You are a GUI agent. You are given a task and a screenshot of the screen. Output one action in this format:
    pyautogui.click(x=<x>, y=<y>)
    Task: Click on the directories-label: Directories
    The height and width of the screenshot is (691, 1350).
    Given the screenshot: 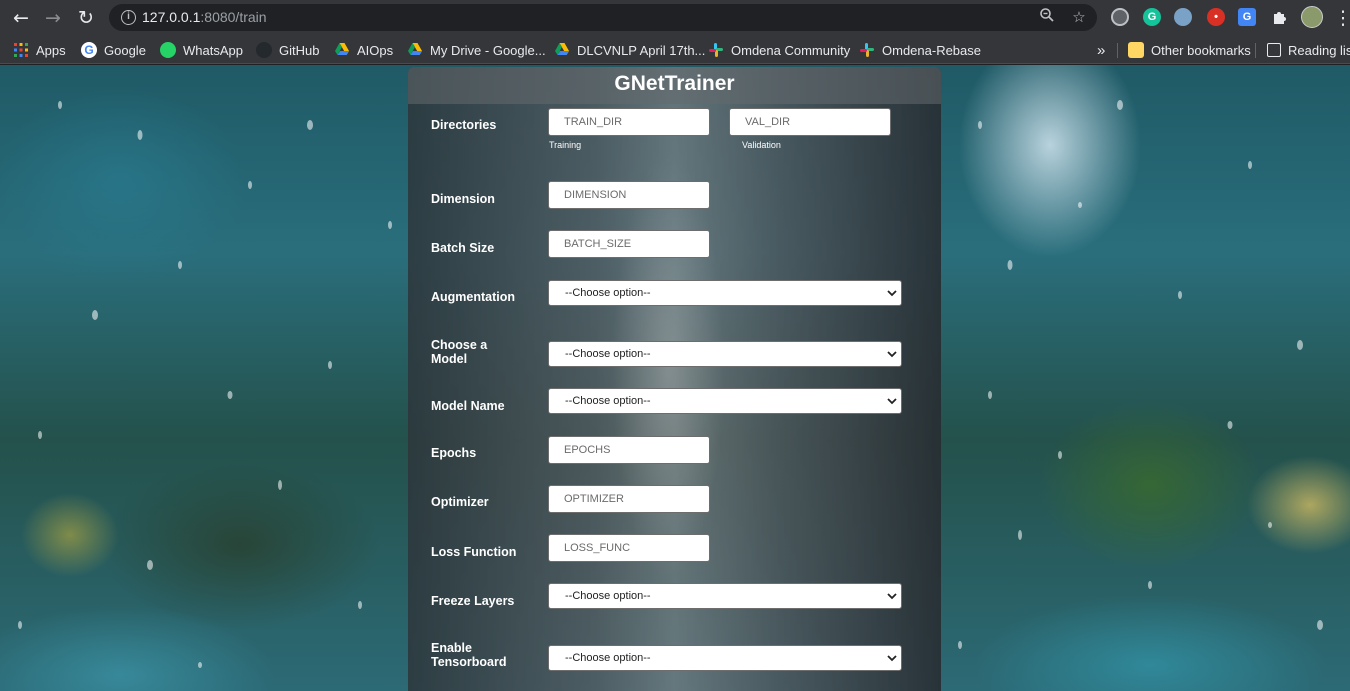 What is the action you would take?
    pyautogui.click(x=464, y=125)
    